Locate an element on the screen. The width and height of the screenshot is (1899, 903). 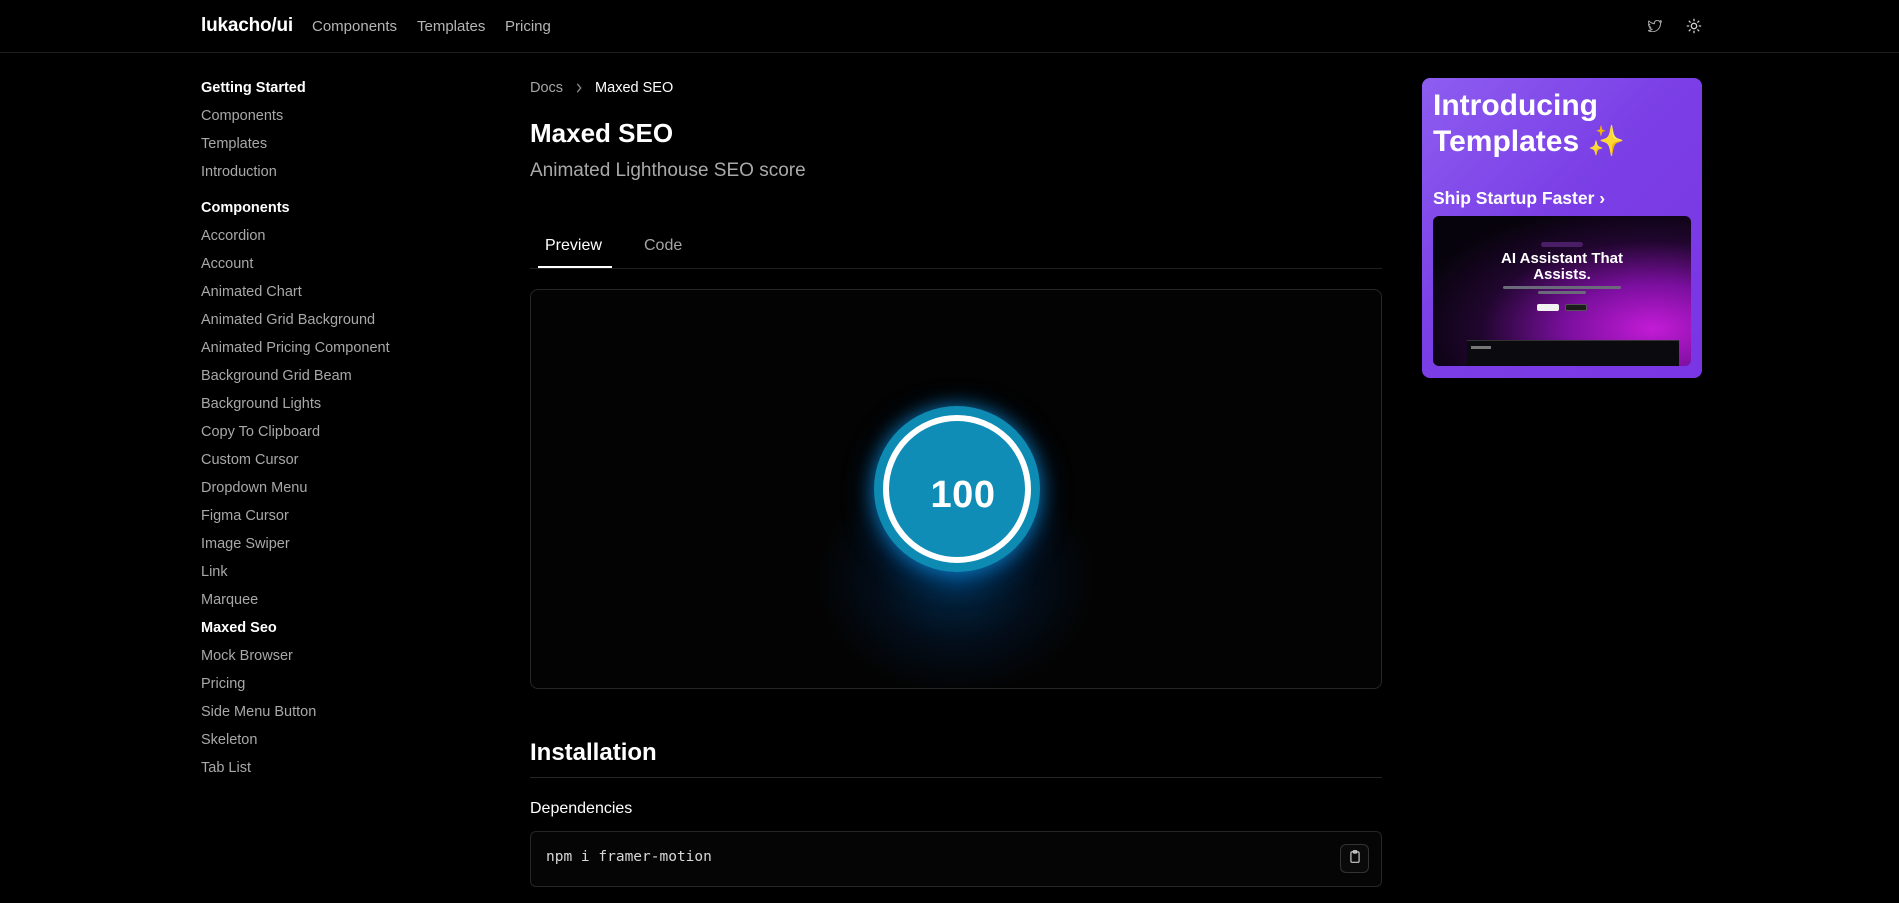
sidebar-item-pricing: Pricing is located at coordinates (326, 688).